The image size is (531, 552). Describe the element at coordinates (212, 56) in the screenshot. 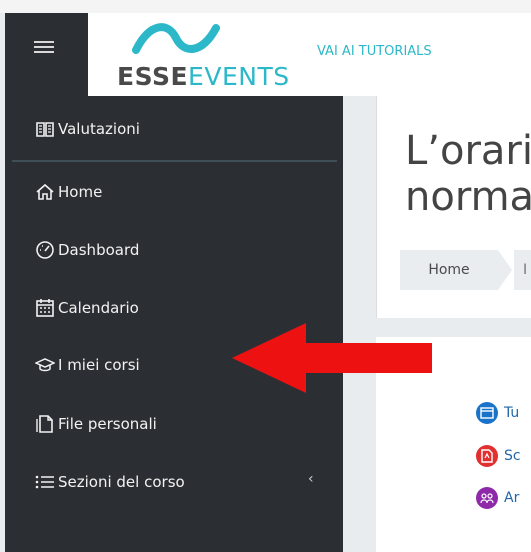

I see `logo: ESSEEVENTS` at that location.